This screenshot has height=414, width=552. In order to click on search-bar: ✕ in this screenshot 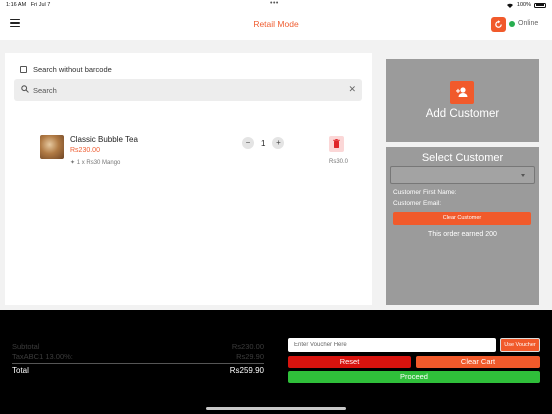, I will do `click(188, 90)`.